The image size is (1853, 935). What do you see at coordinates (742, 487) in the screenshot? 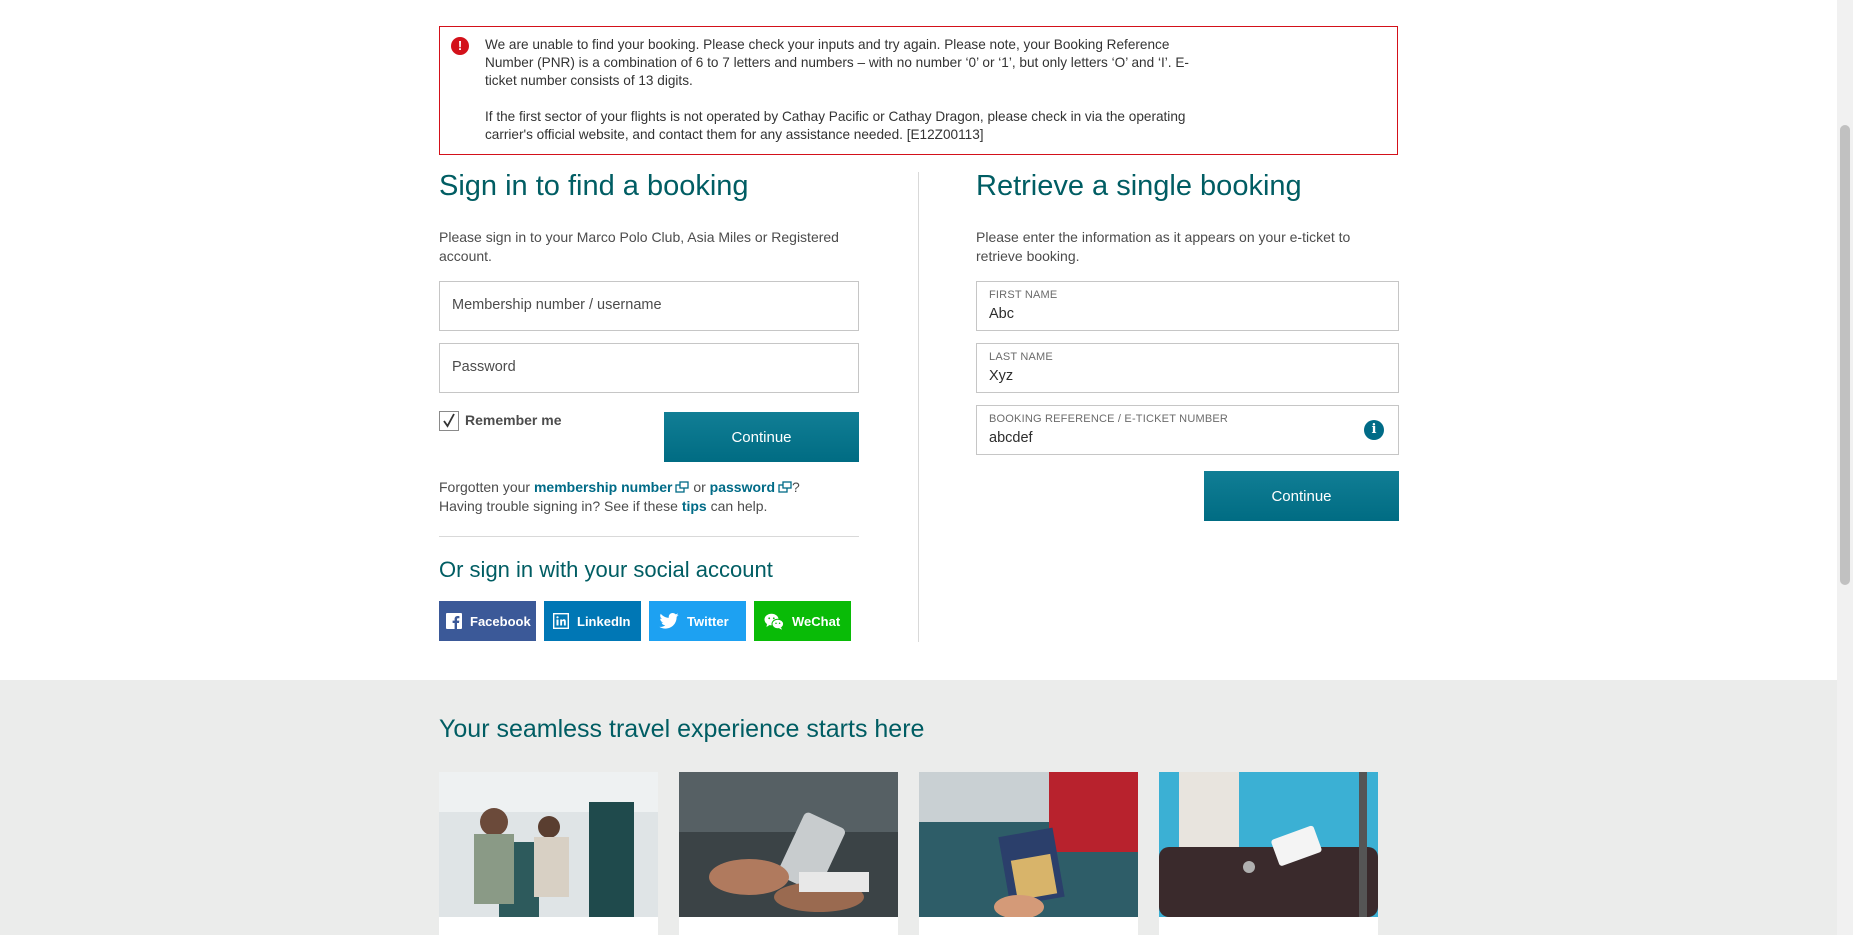
I see `password-link-label: password` at bounding box center [742, 487].